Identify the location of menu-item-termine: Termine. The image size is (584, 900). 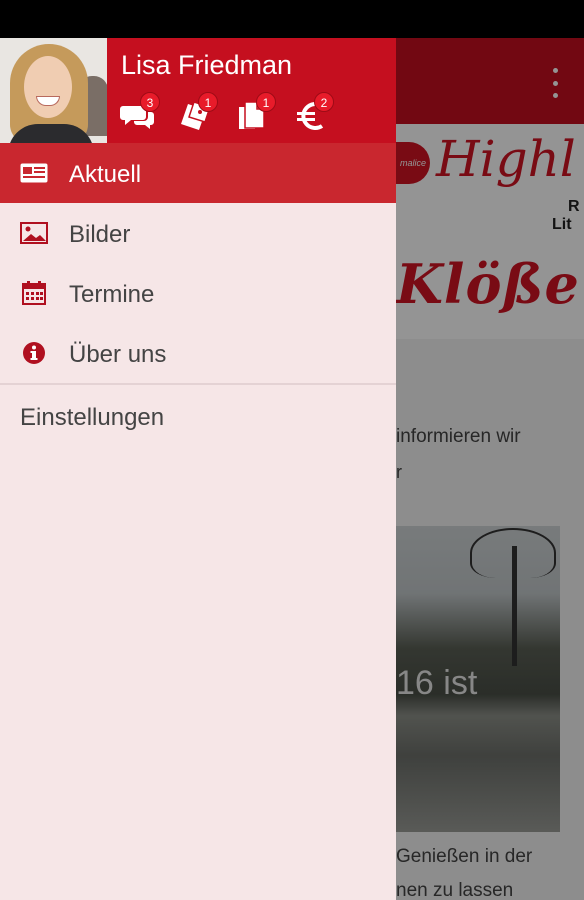
(198, 293).